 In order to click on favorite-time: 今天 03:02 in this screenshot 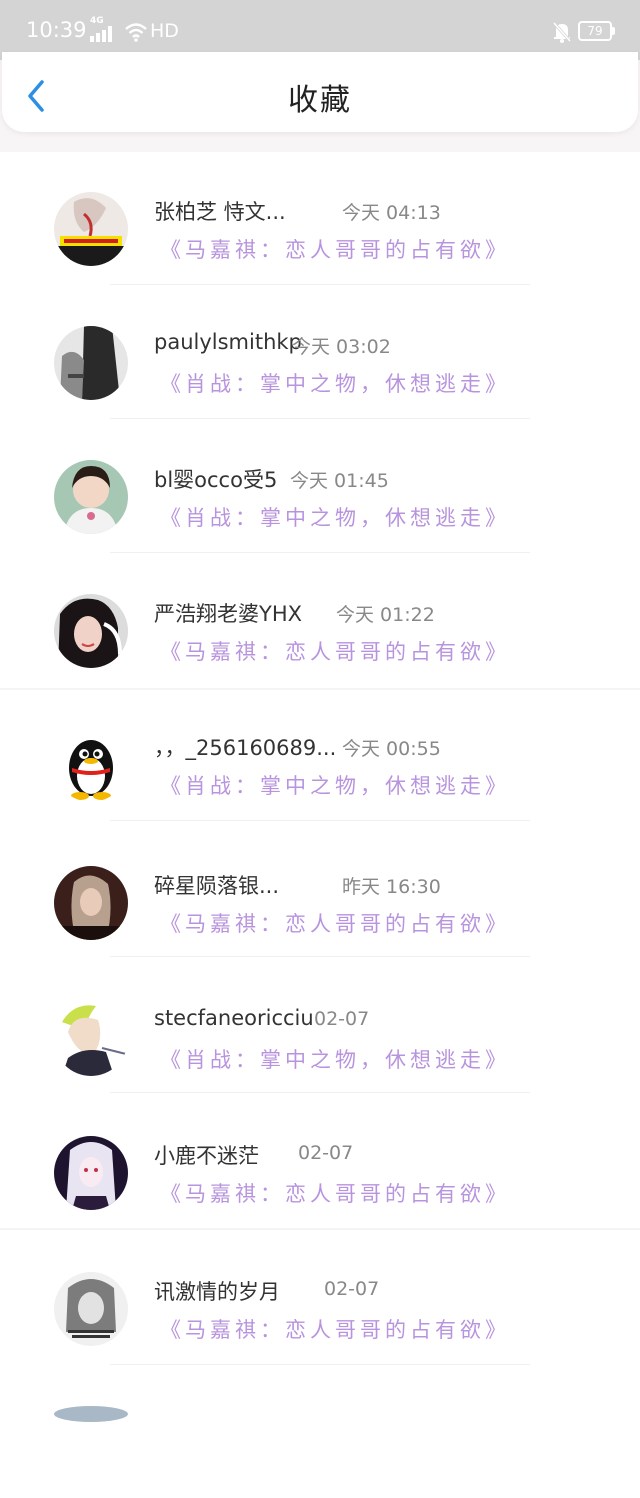, I will do `click(341, 347)`.